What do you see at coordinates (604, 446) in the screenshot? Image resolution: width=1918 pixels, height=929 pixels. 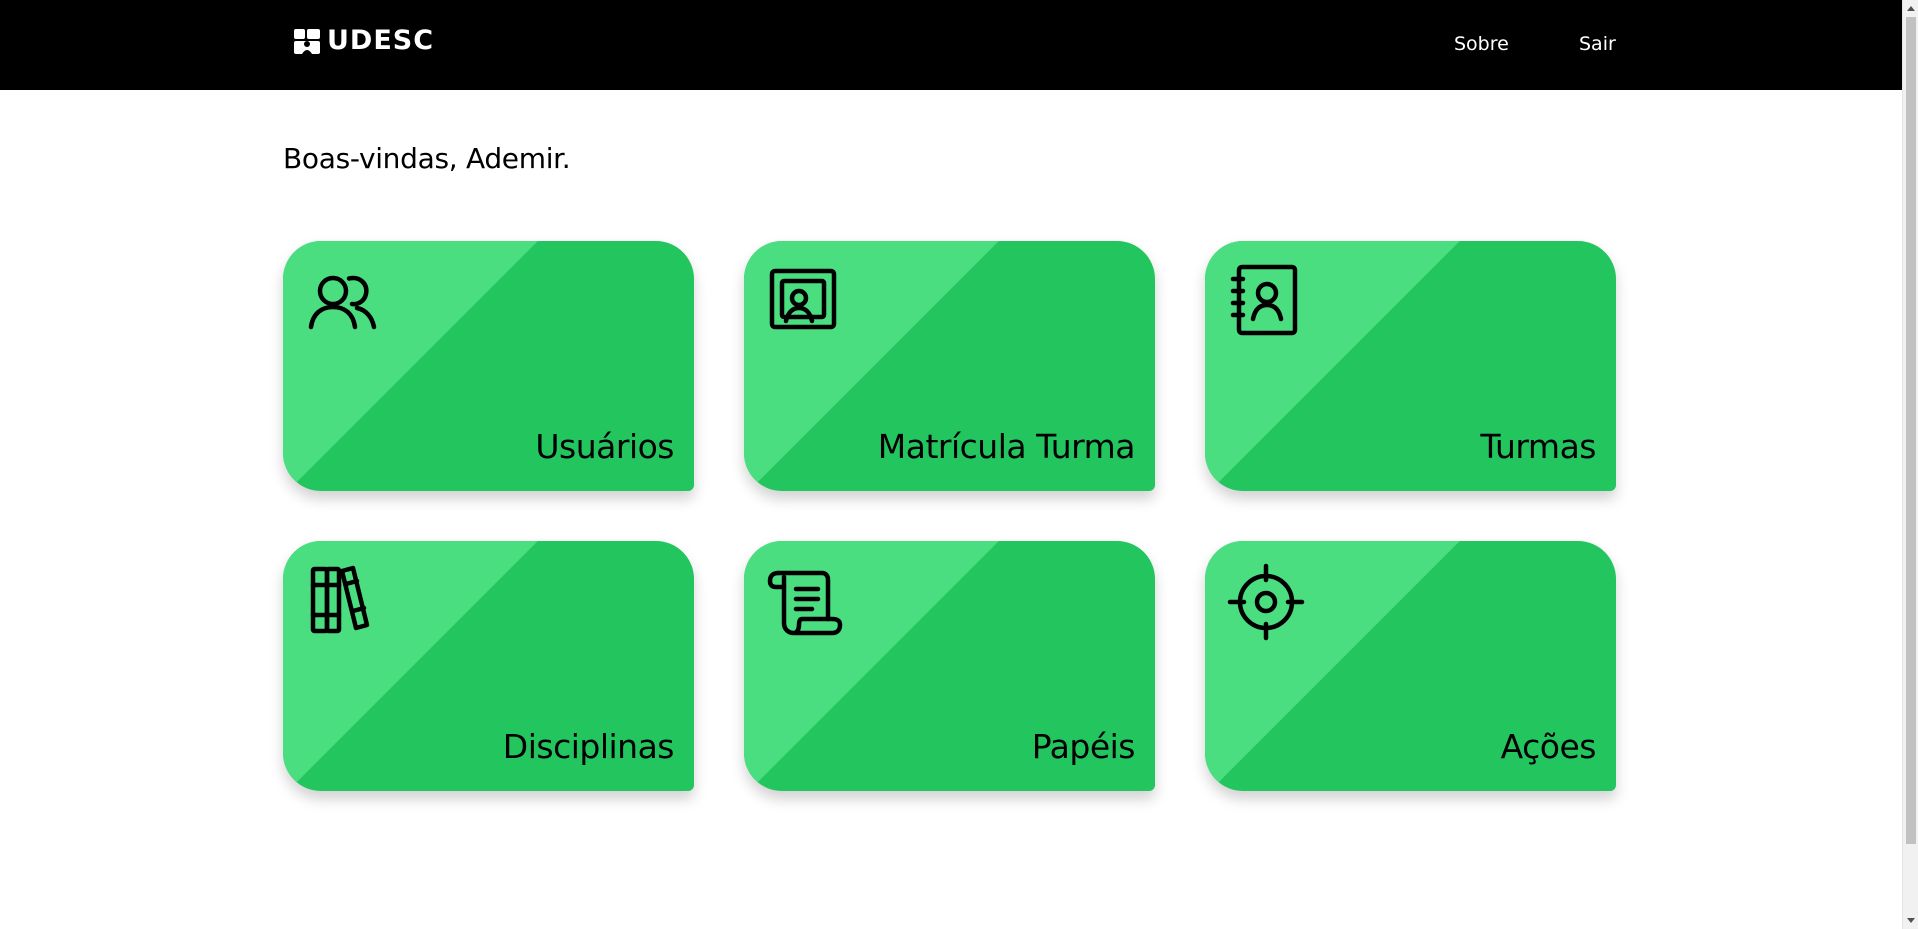 I see `card-label: Usuários` at bounding box center [604, 446].